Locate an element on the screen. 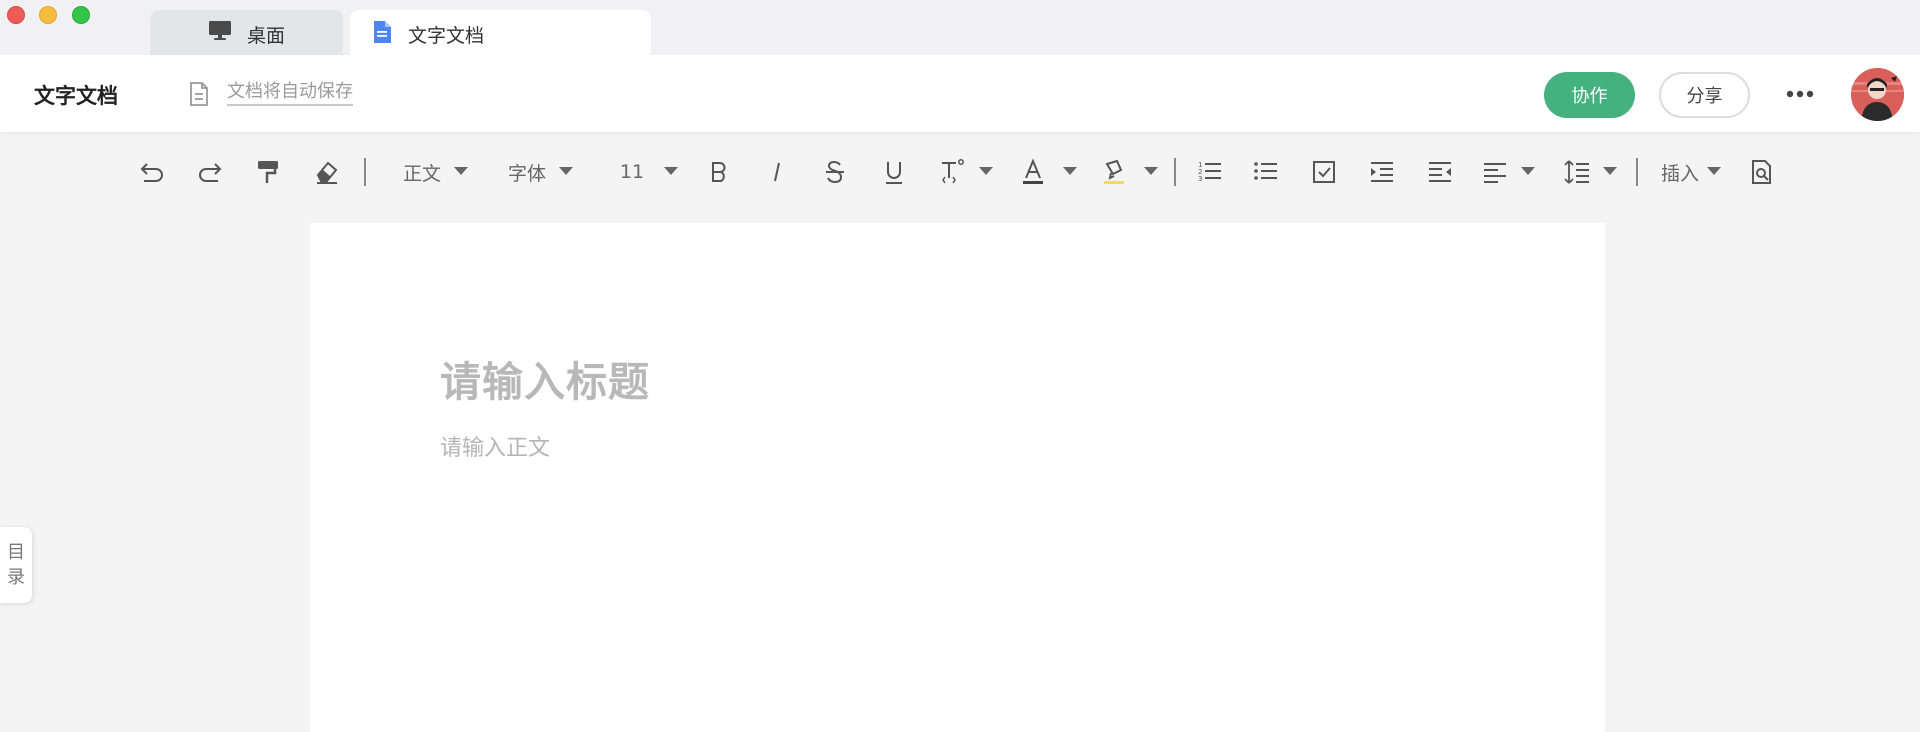 This screenshot has height=732, width=1920. title-input: 请输入标题 is located at coordinates (545, 378).